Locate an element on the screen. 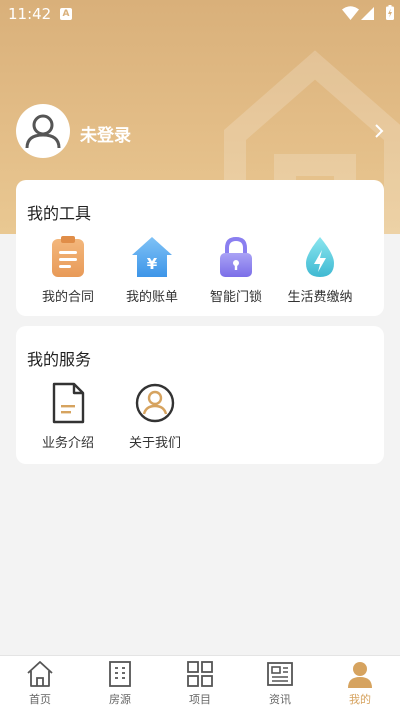 The height and width of the screenshot is (711, 400). tab-mine: 我的 is located at coordinates (360, 683).